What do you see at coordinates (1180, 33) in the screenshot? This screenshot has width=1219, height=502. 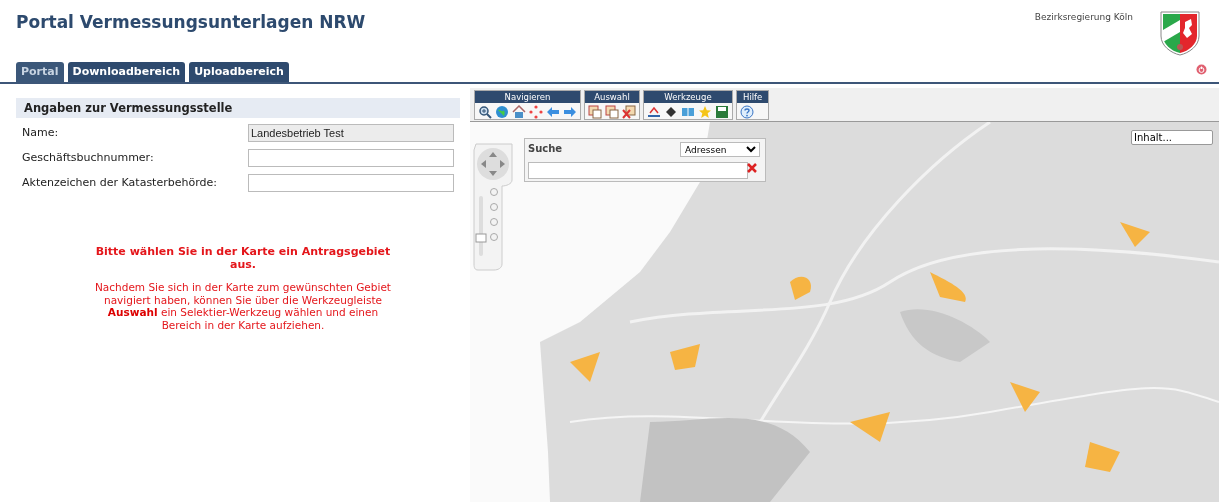 I see `coat-of-arms-icon` at bounding box center [1180, 33].